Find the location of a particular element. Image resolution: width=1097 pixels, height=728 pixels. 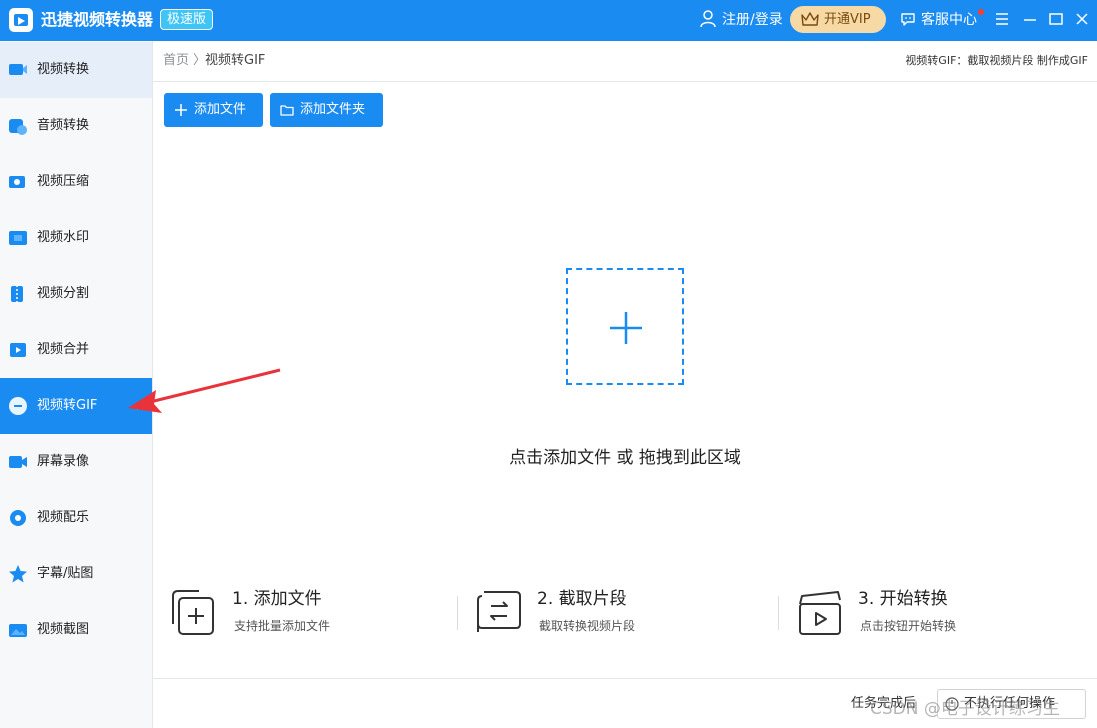

sidebar-item-video-split: 视频分割 is located at coordinates (76, 294).